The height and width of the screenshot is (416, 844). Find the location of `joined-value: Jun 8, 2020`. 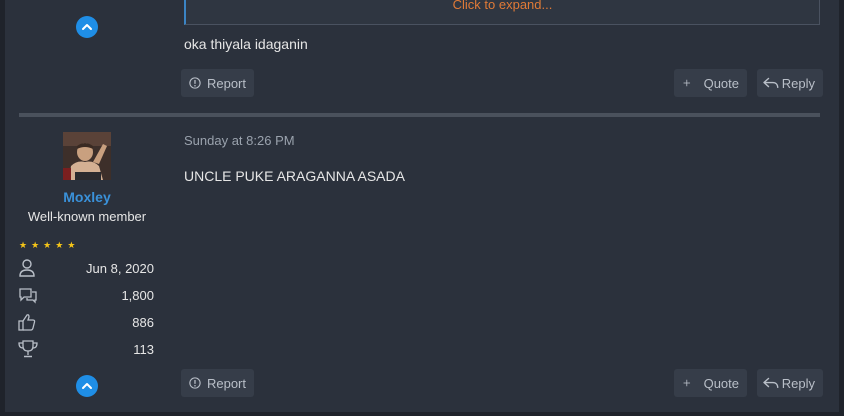

joined-value: Jun 8, 2020 is located at coordinates (120, 268).